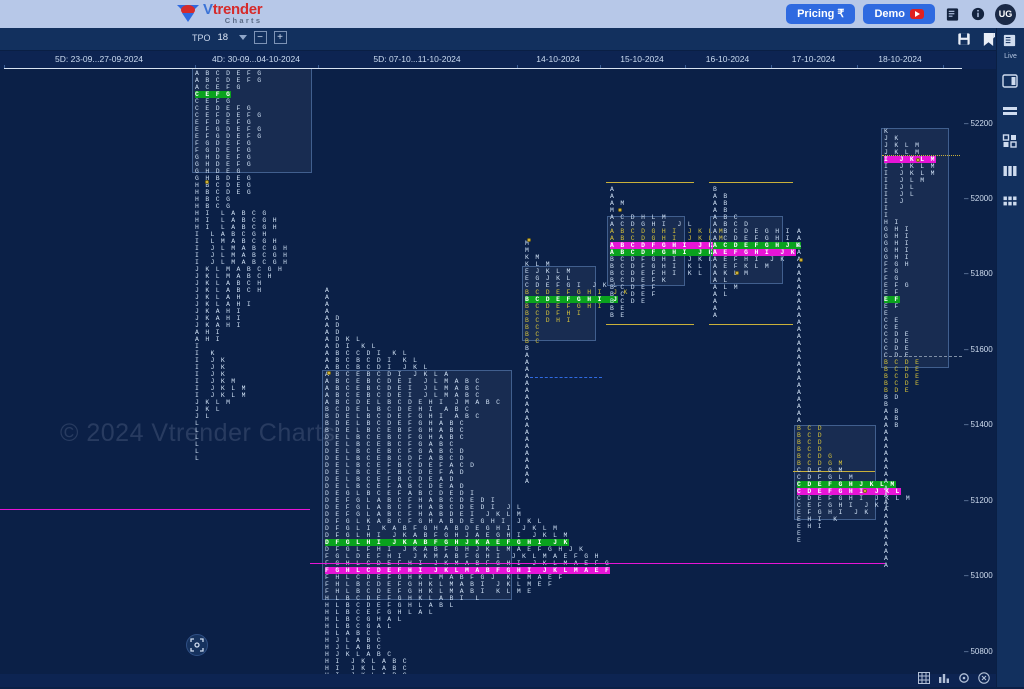 The width and height of the screenshot is (1024, 689). I want to click on tpo-row: G H D E F G, so click(223, 164).